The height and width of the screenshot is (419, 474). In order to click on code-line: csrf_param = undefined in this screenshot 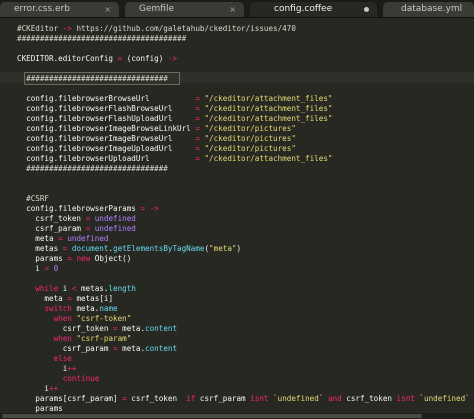, I will do `click(245, 229)`.